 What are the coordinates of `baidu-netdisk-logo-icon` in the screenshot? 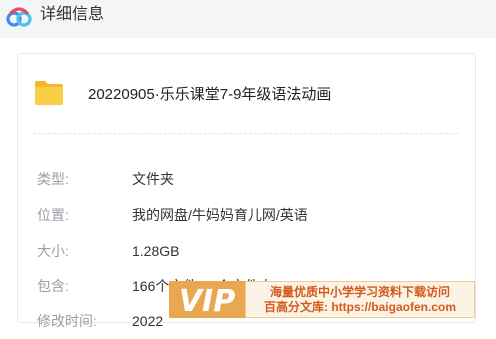 It's located at (19, 17).